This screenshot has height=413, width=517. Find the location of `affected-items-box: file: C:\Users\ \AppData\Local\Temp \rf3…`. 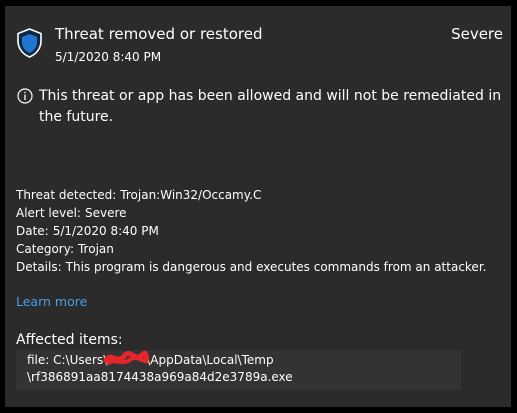

affected-items-box: file: C:\Users\ \AppData\Local\Temp \rf3… is located at coordinates (238, 370).